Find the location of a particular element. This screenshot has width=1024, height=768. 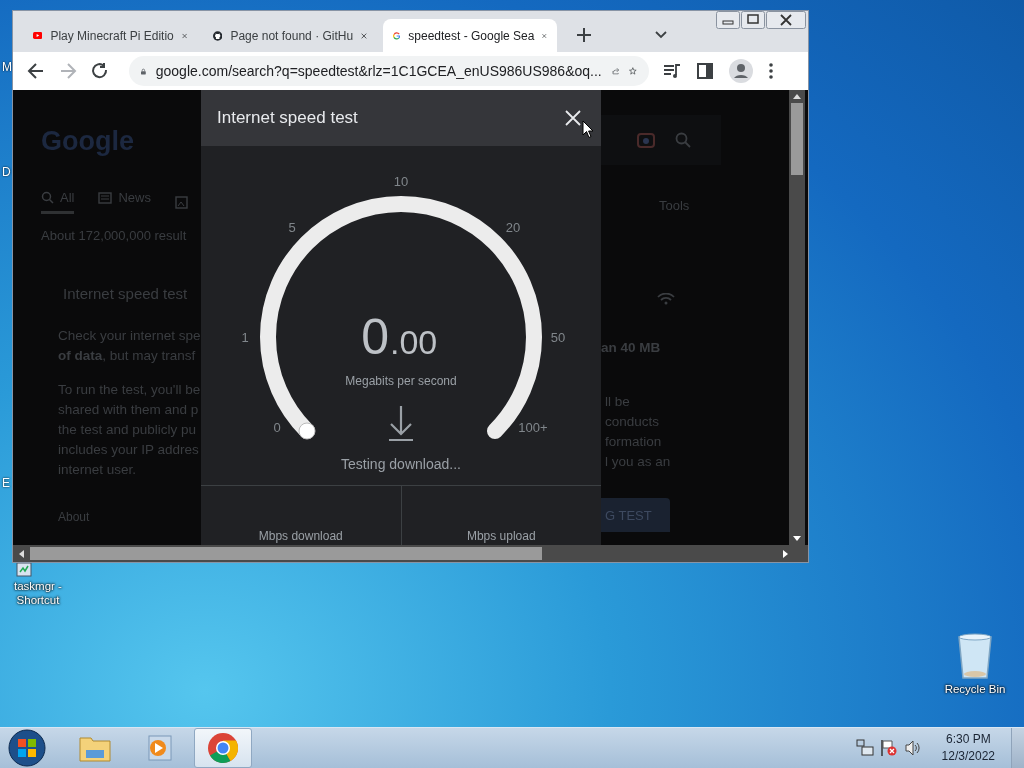

flag-icon is located at coordinates (888, 748).